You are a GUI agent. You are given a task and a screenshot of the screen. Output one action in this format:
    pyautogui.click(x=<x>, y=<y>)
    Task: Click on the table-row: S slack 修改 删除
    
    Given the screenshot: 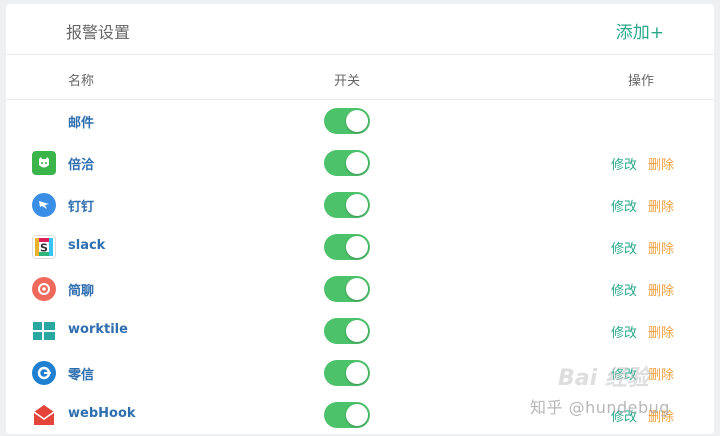 What is the action you would take?
    pyautogui.click(x=360, y=247)
    